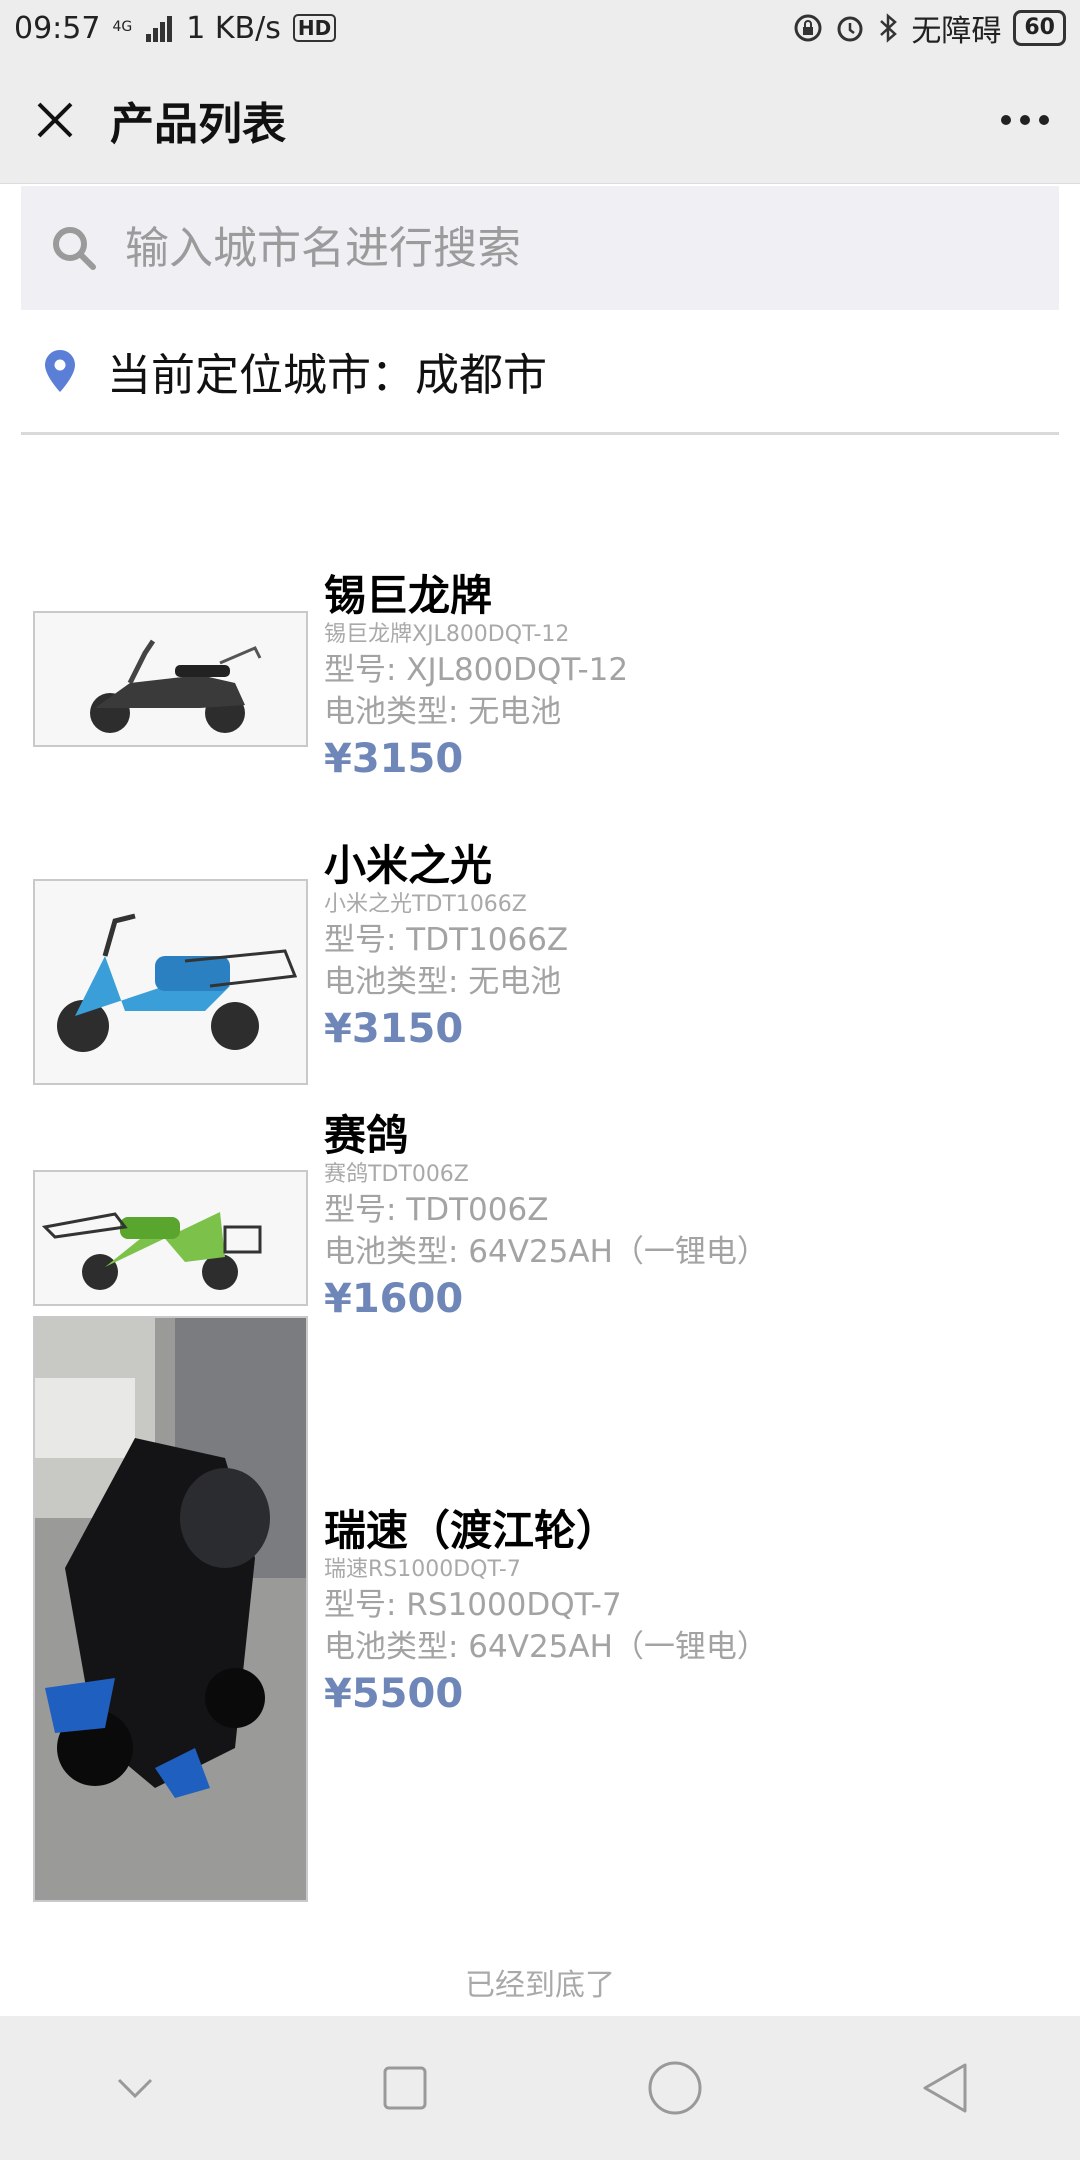 The image size is (1080, 2160). Describe the element at coordinates (850, 29) in the screenshot. I see `alarm-icon` at that location.